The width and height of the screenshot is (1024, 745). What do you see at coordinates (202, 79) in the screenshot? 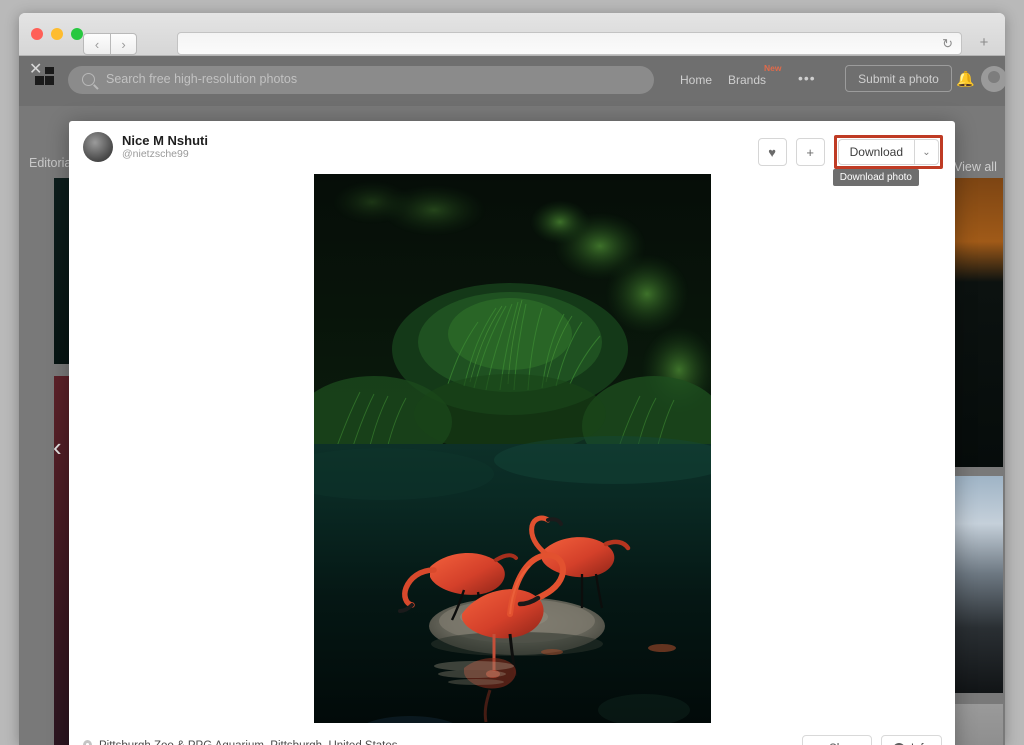
I see `search-placeholder: Search free high-resolution photos` at bounding box center [202, 79].